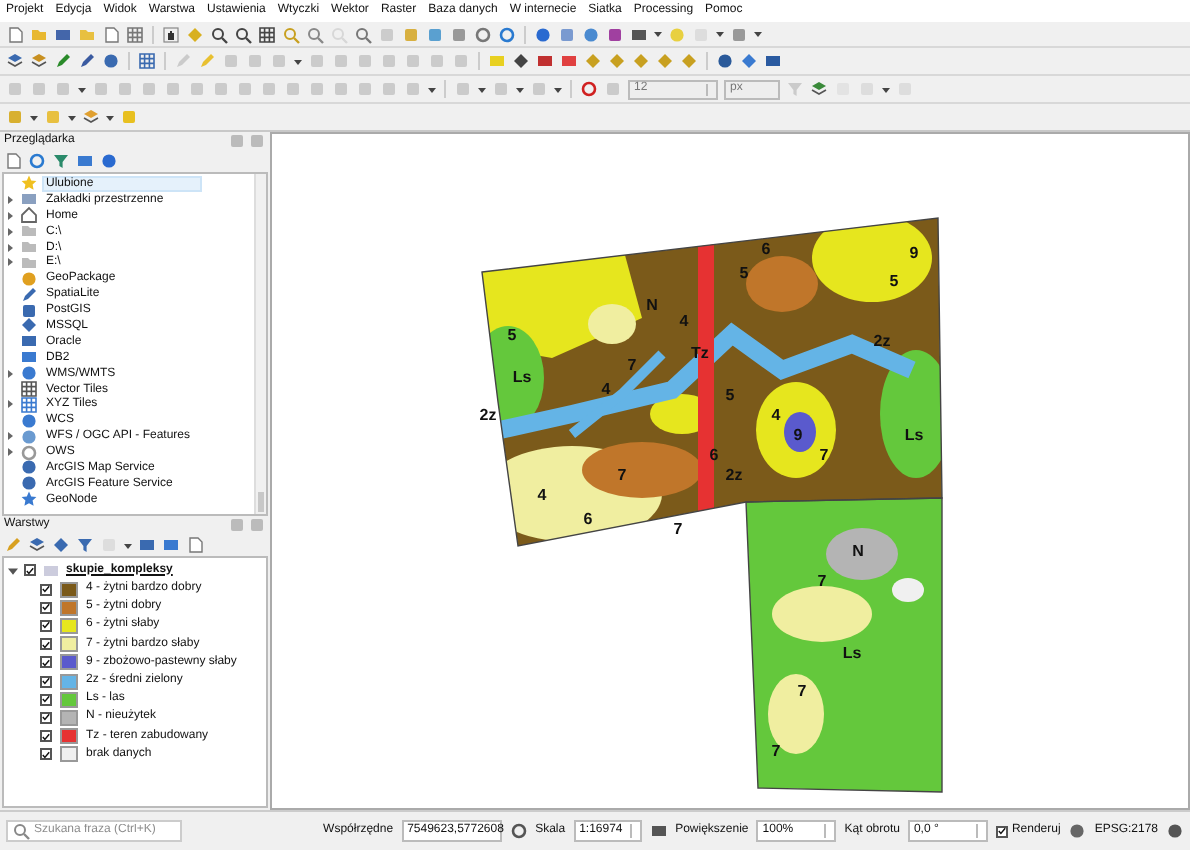  Describe the element at coordinates (260, 344) in the screenshot. I see `scrollbar` at that location.